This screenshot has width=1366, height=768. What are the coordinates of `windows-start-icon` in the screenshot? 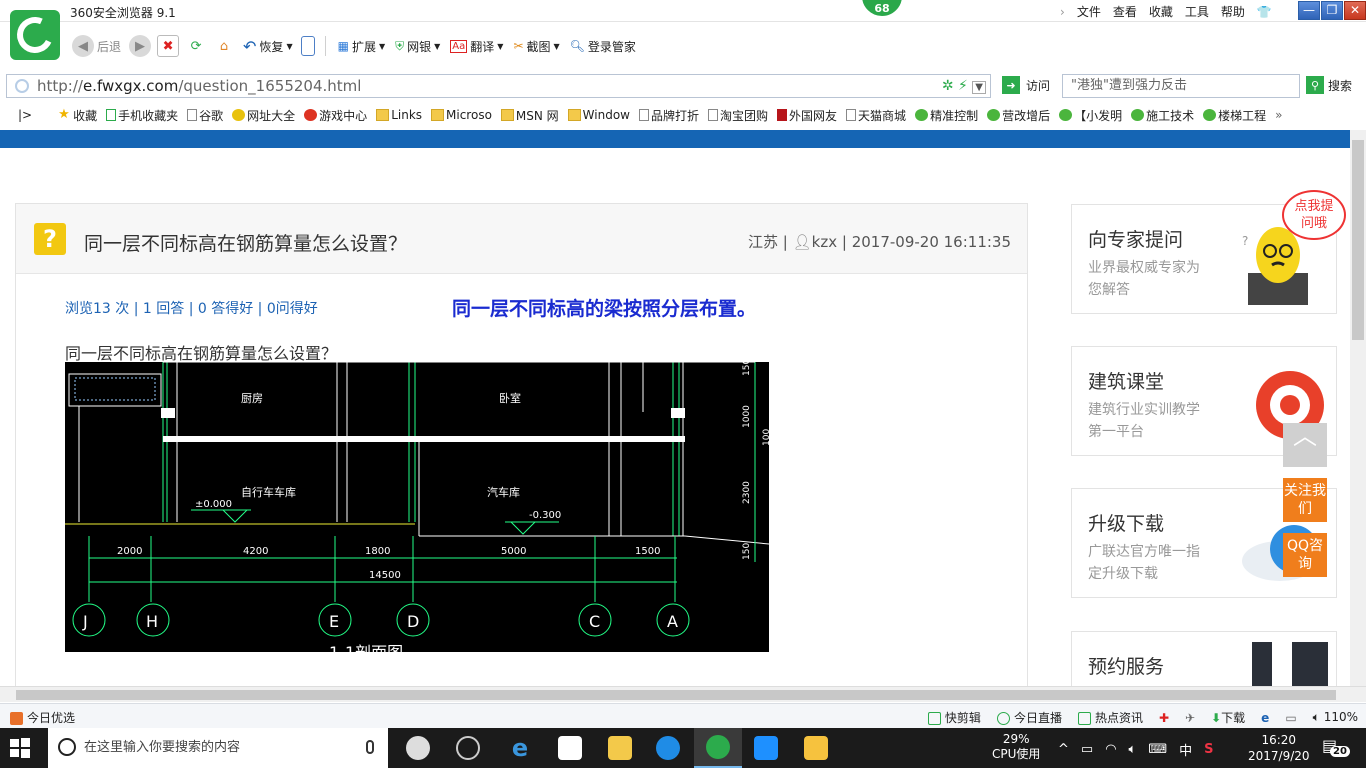 It's located at (20, 748).